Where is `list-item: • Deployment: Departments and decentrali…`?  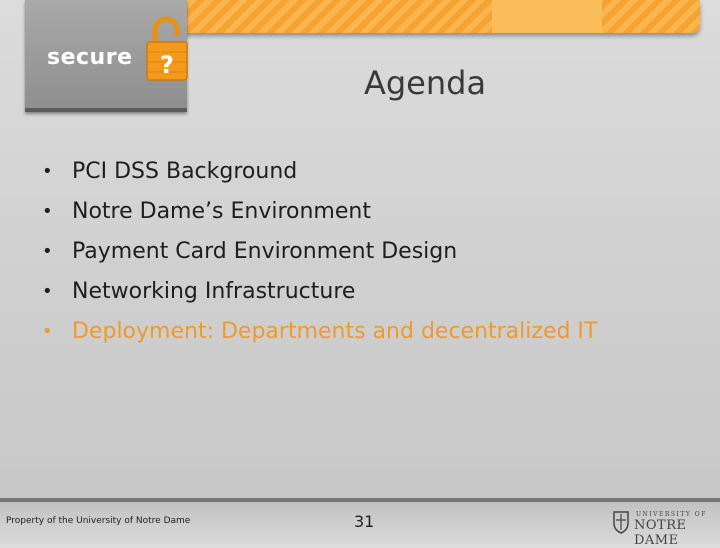 list-item: • Deployment: Departments and decentrali… is located at coordinates (319, 332).